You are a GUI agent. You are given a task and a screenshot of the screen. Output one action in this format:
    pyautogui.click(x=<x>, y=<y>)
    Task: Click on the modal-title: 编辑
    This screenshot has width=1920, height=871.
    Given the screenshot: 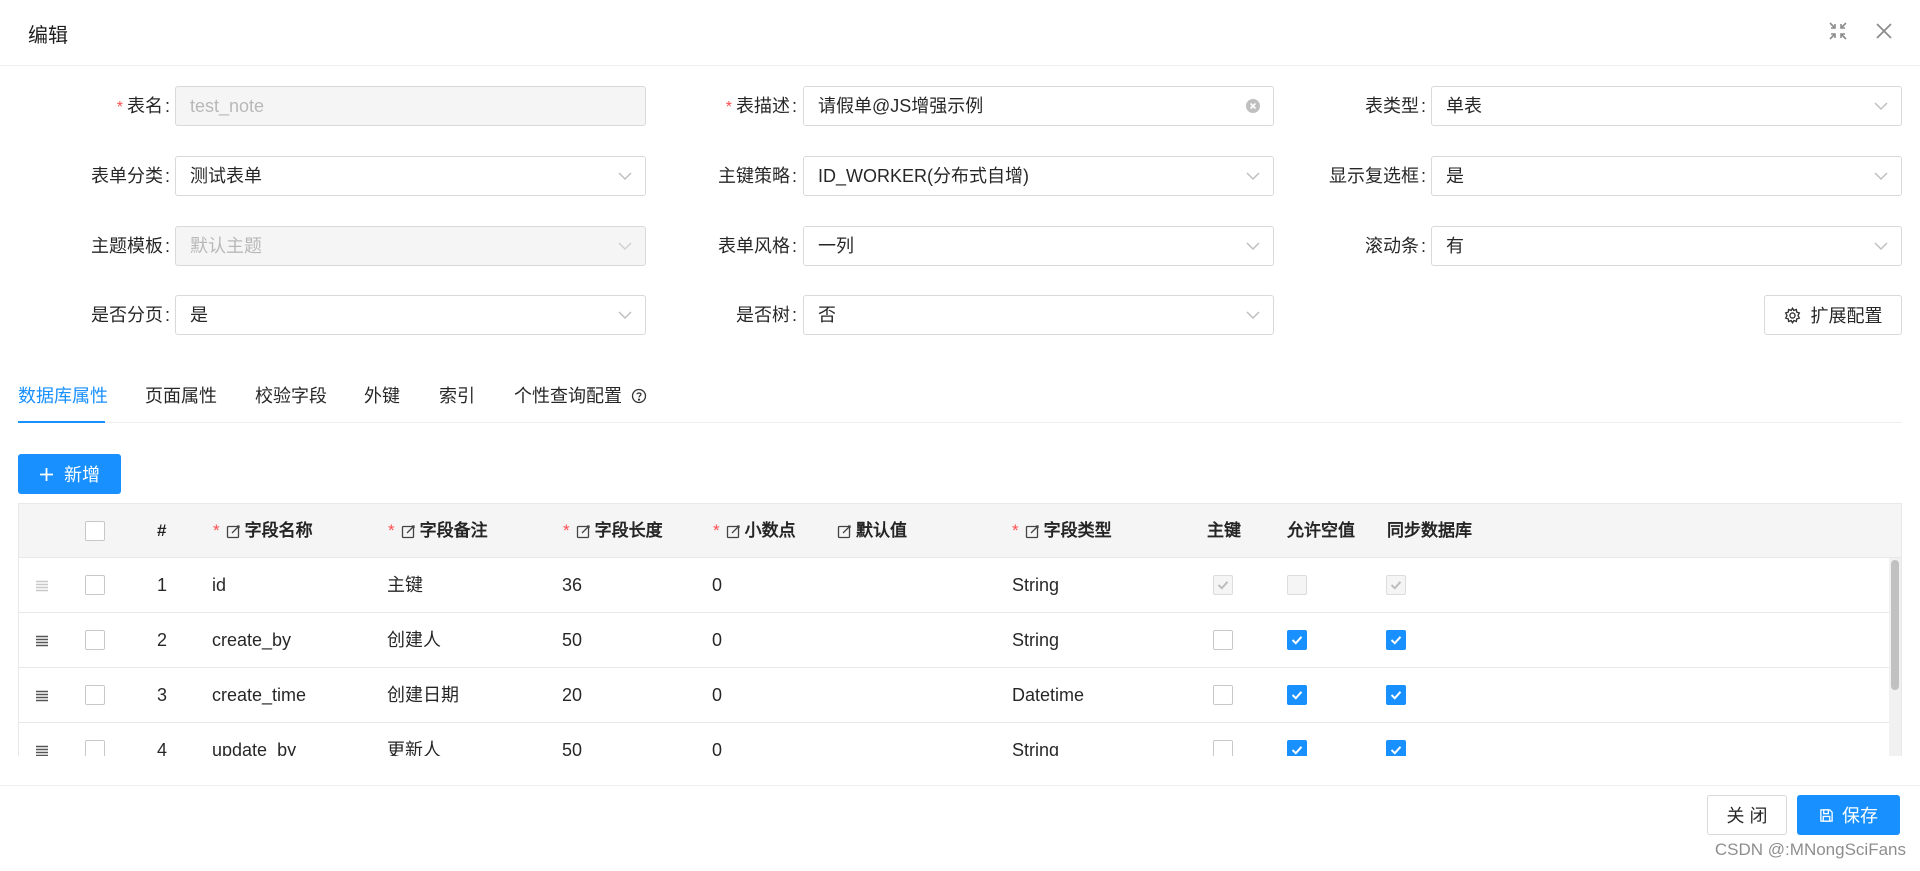 What is the action you would take?
    pyautogui.click(x=48, y=36)
    